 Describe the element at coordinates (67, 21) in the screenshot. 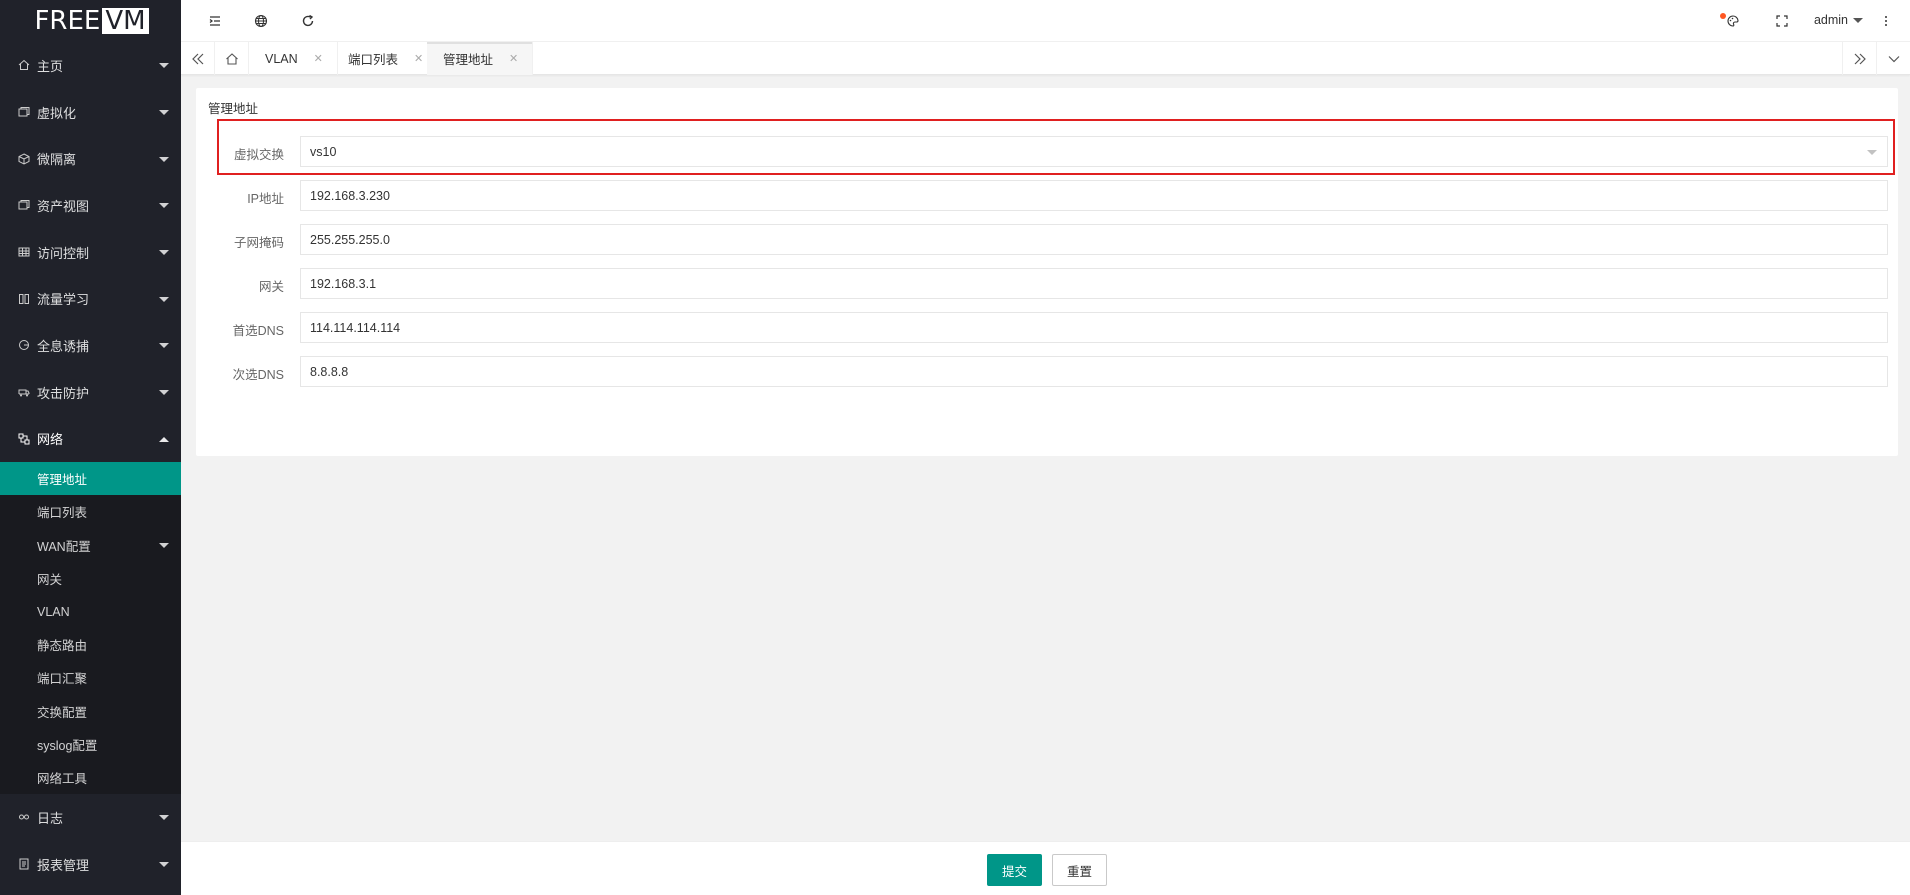

I see `logo-text-free: FREE` at that location.